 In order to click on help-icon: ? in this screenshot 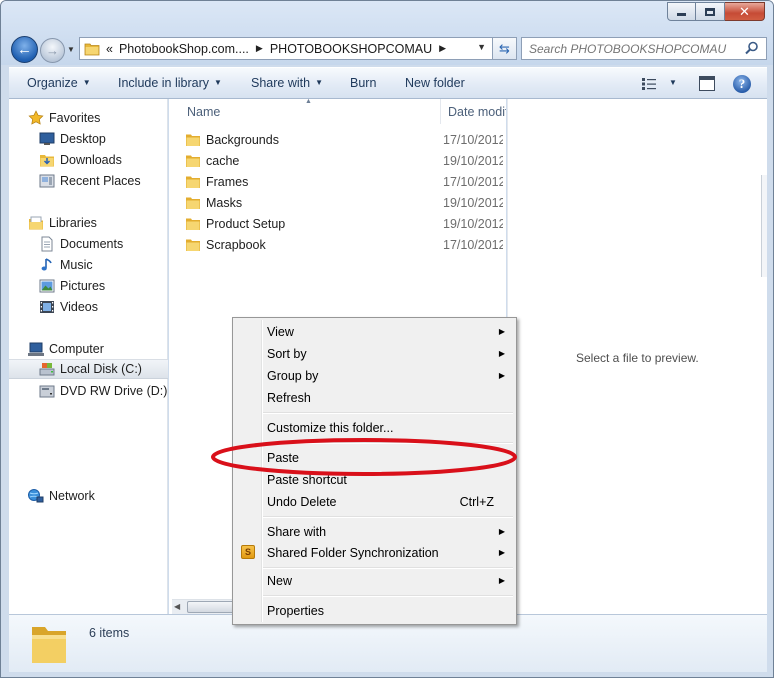, I will do `click(742, 84)`.